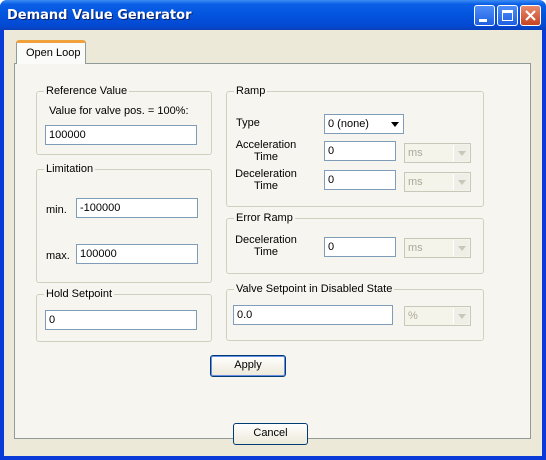  I want to click on hold-setpoint-group-label: Hold Setpoint, so click(79, 294).